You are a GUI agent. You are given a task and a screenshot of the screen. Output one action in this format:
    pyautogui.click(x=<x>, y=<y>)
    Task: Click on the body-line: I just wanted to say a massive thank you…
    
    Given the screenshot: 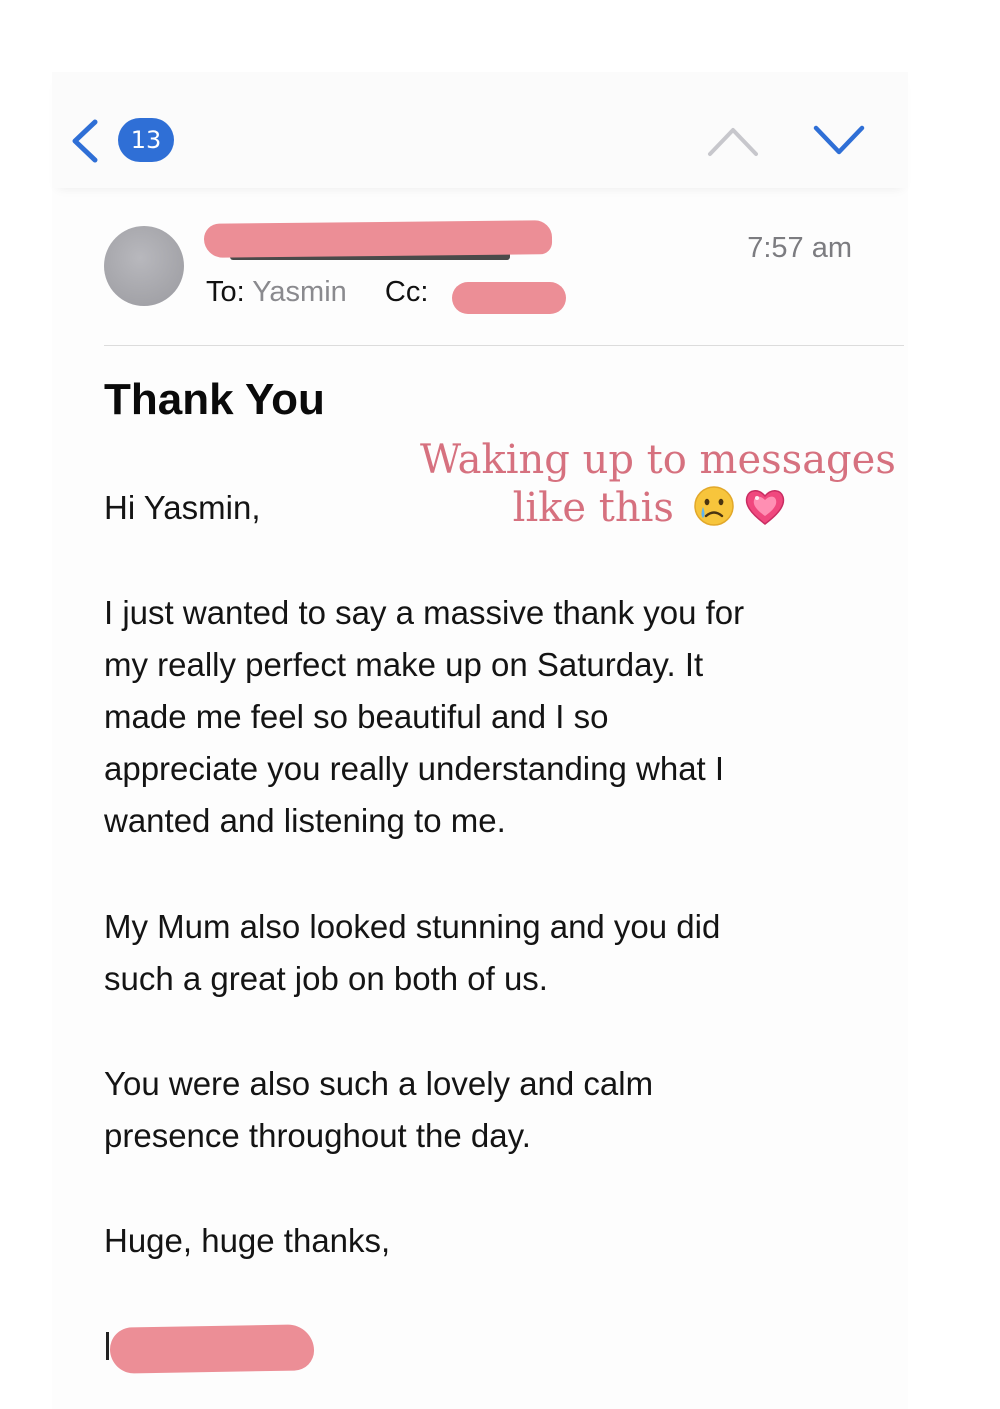 What is the action you would take?
    pyautogui.click(x=424, y=612)
    